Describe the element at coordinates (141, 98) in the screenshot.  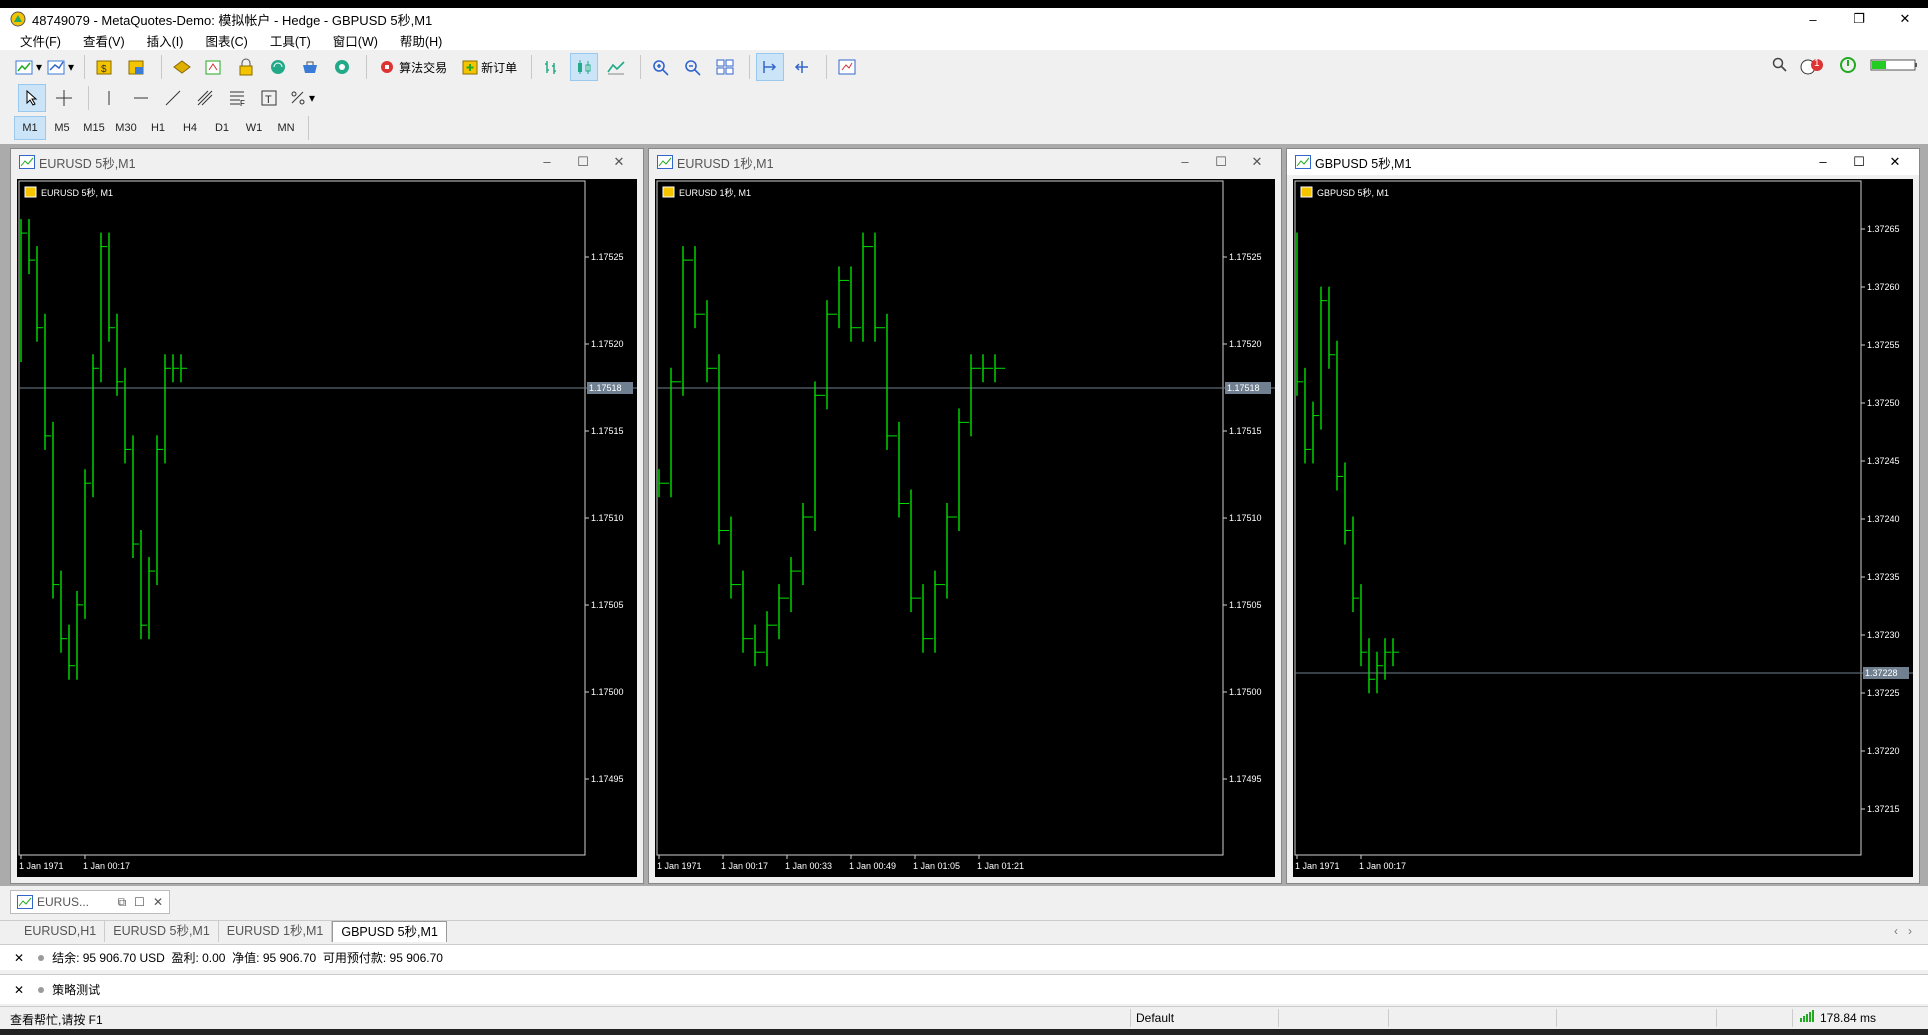
I see `horizontal-line-tool` at that location.